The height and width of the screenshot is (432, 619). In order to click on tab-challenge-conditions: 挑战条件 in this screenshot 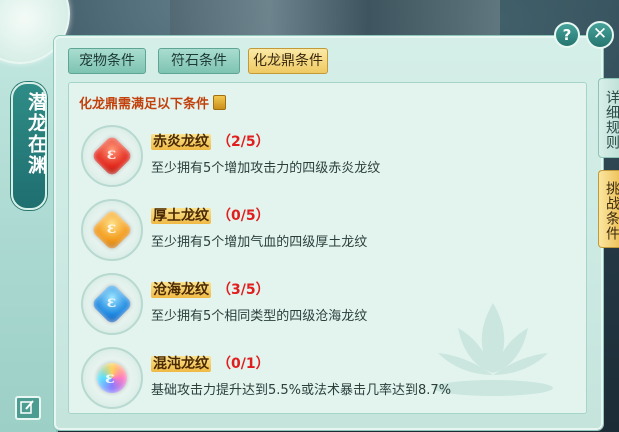, I will do `click(608, 209)`.